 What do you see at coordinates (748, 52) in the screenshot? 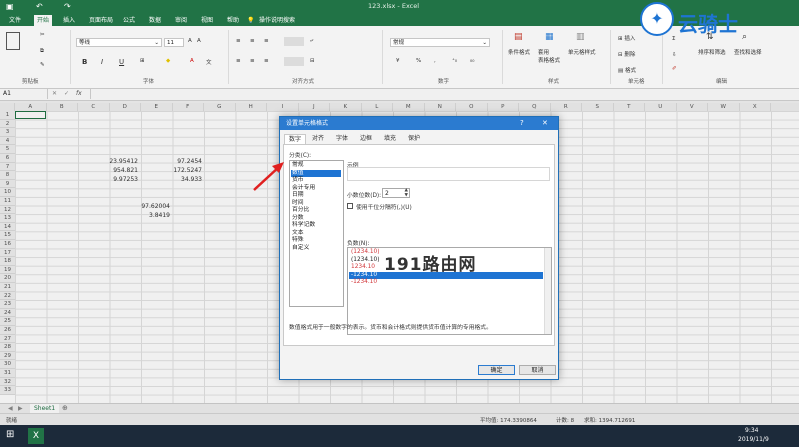
I see `find-select-button: 查找和选择` at bounding box center [748, 52].